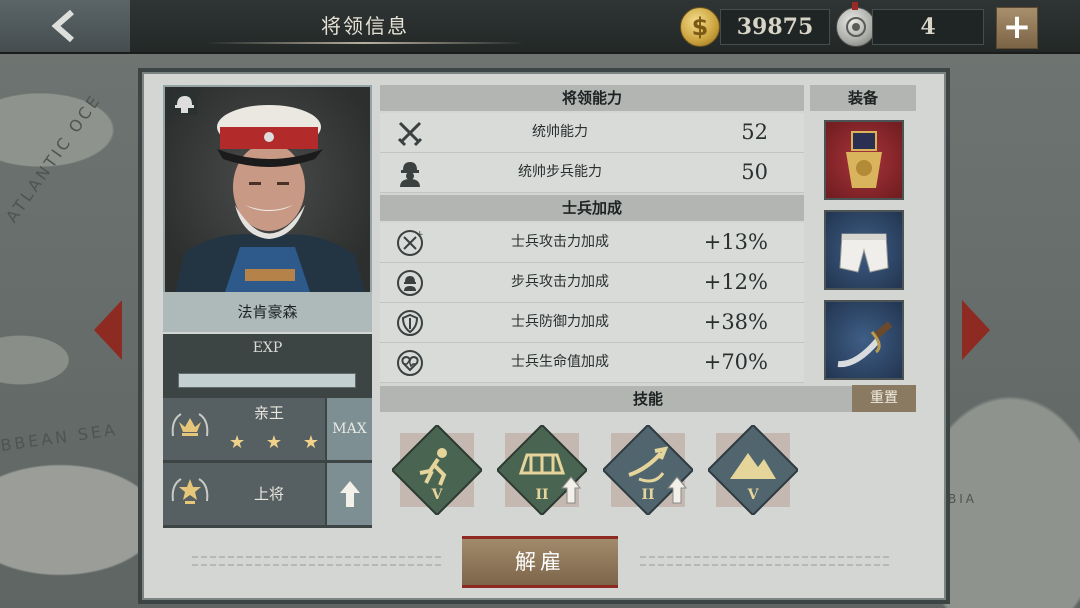  What do you see at coordinates (884, 398) in the screenshot?
I see `reset-skills-button: 重置` at bounding box center [884, 398].